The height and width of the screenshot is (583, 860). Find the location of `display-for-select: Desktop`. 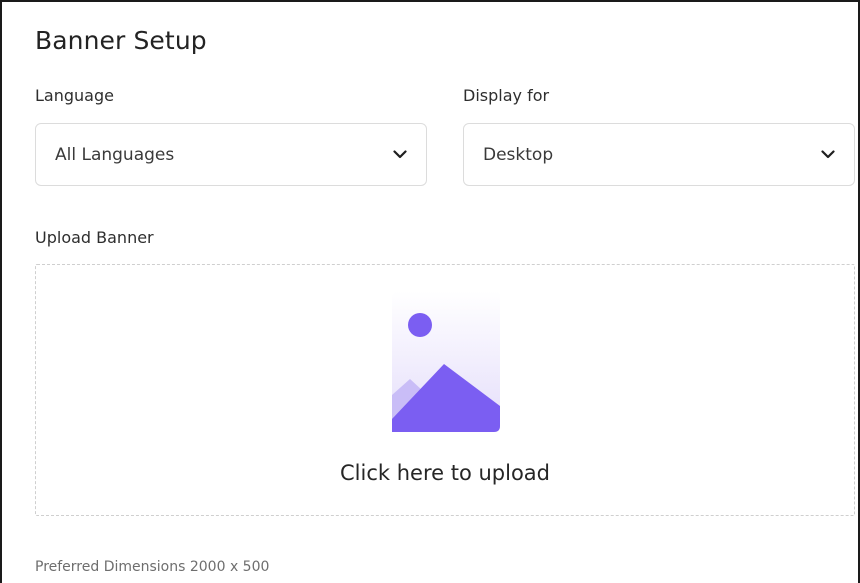

display-for-select: Desktop is located at coordinates (659, 154).